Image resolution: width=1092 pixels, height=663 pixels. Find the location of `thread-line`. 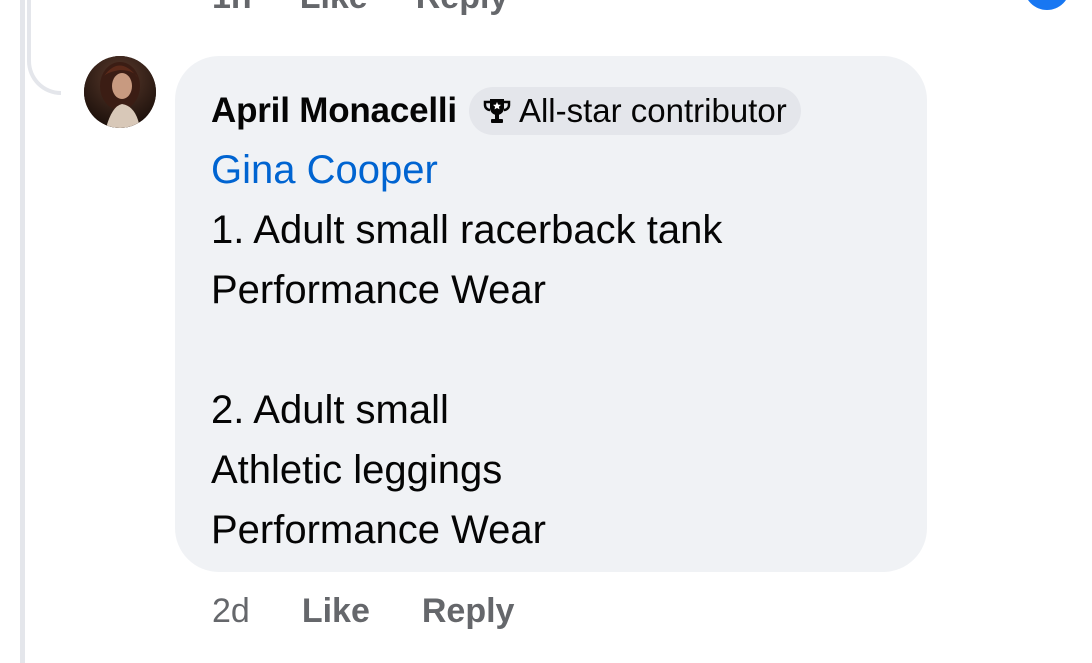

thread-line is located at coordinates (22, 331).